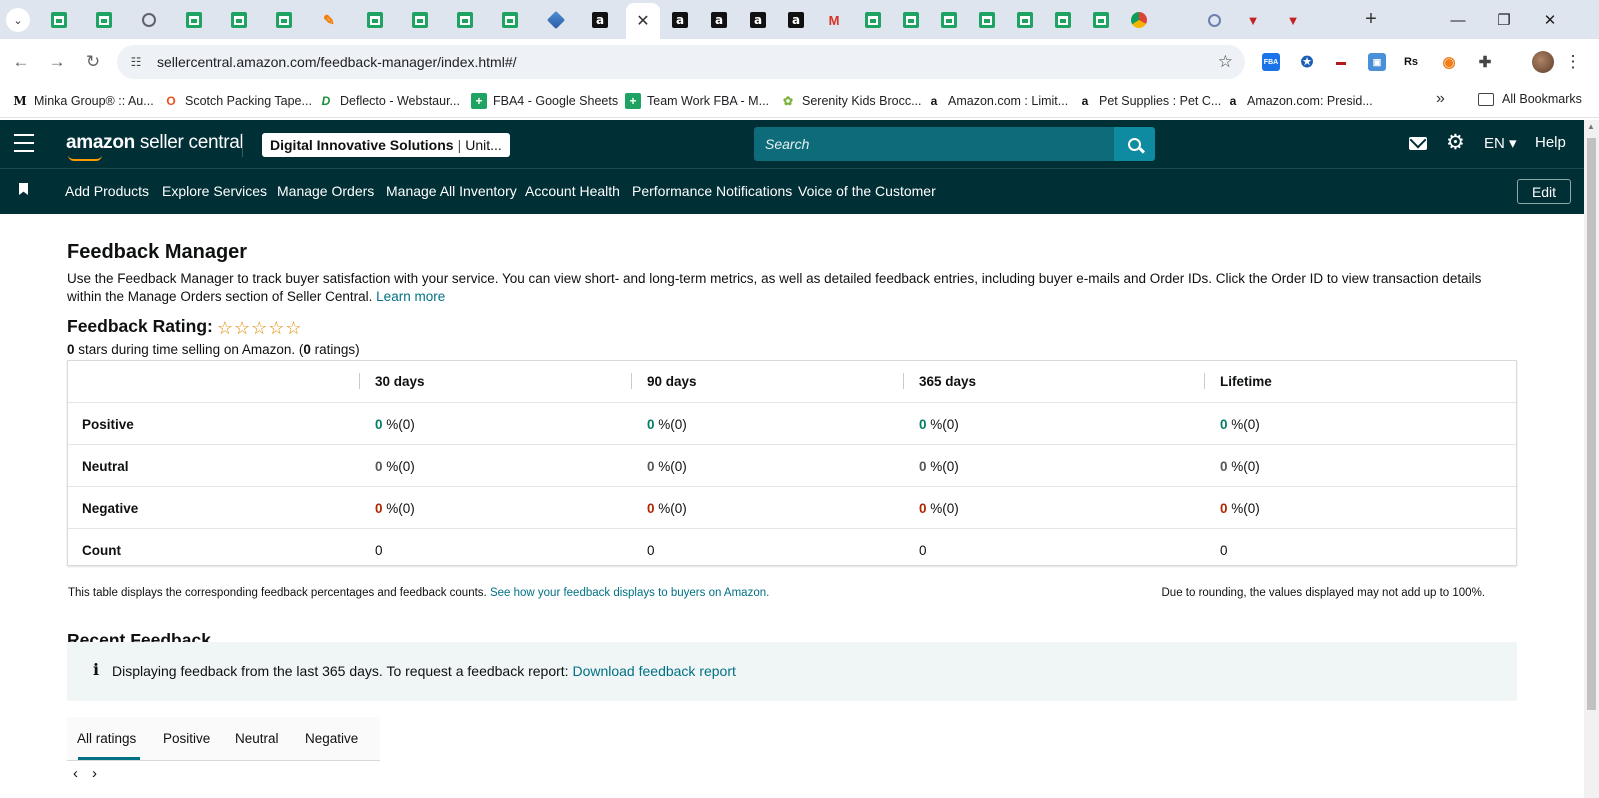 This screenshot has width=1599, height=798. Describe the element at coordinates (94, 773) in the screenshot. I see `next-page-icon: ›` at that location.